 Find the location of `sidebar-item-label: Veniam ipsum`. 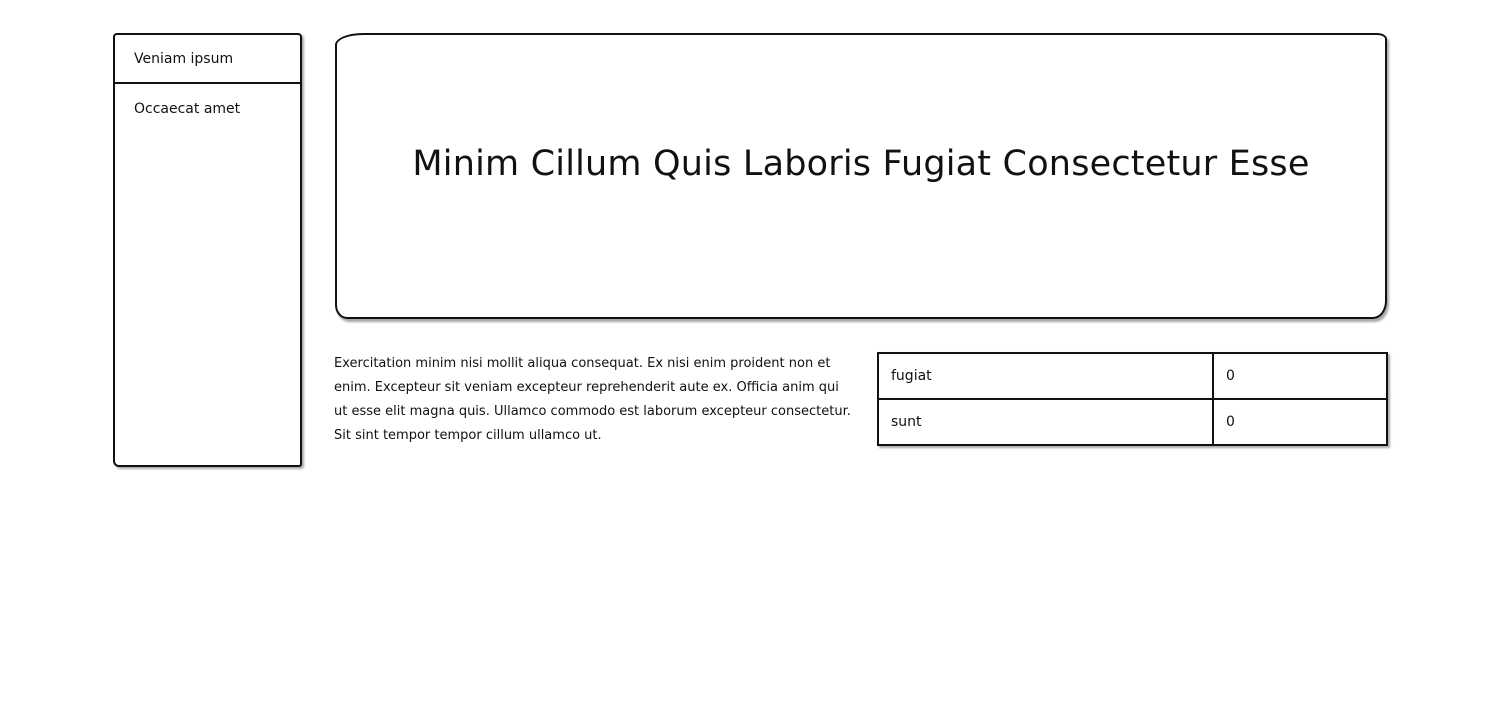

sidebar-item-label: Veniam ipsum is located at coordinates (184, 58).